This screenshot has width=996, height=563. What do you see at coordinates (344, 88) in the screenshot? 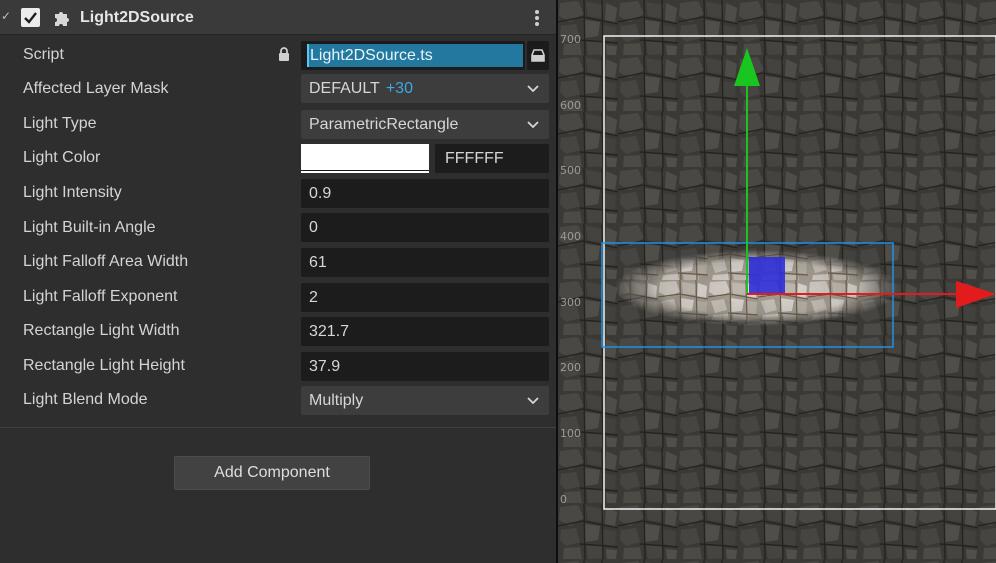
I see `layer-mask-value: DEFAULT` at bounding box center [344, 88].